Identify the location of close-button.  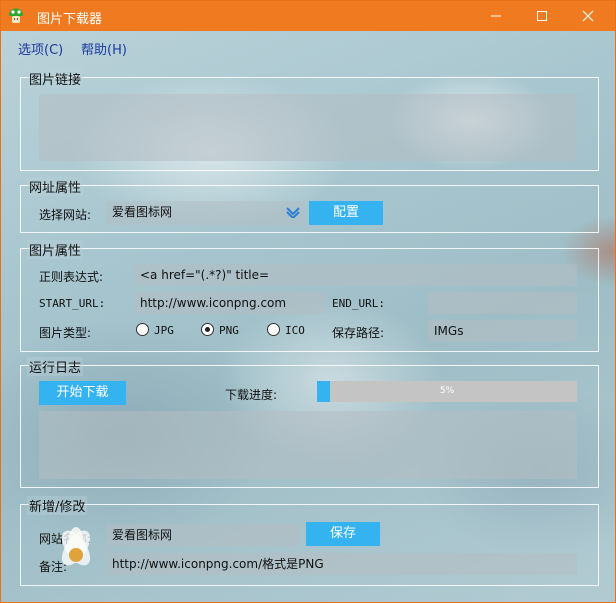
(588, 16).